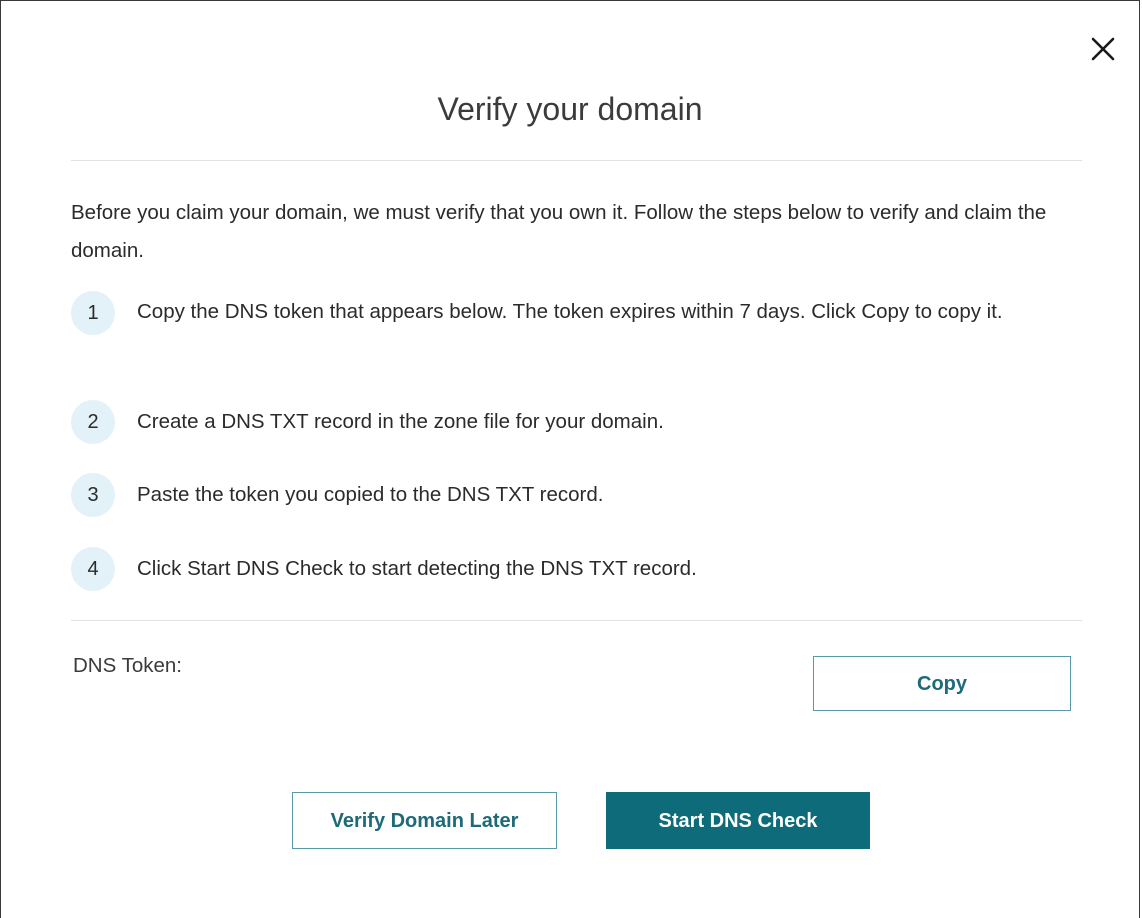  What do you see at coordinates (738, 820) in the screenshot?
I see `start-dns-check-button: Start DNS Check` at bounding box center [738, 820].